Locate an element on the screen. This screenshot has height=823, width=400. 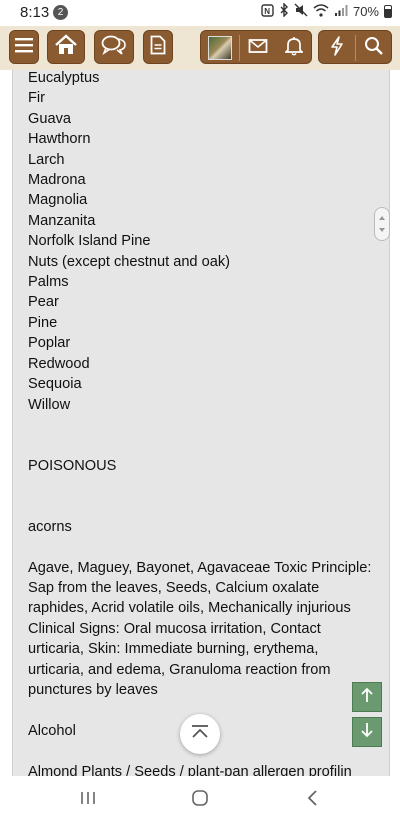
scroll-handle is located at coordinates (382, 224).